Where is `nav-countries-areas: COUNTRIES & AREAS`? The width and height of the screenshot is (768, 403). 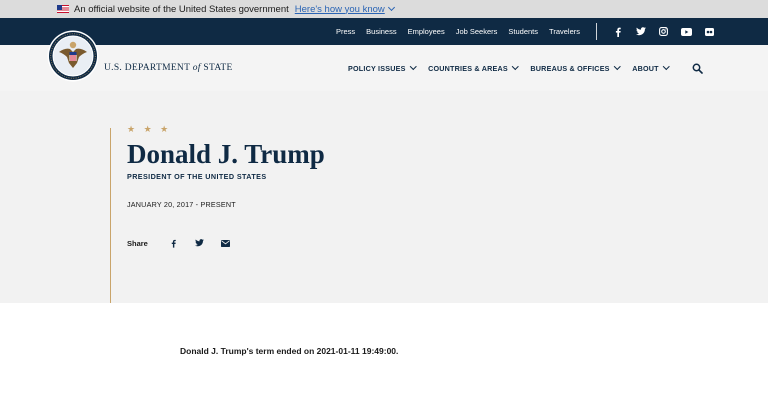 nav-countries-areas: COUNTRIES & AREAS is located at coordinates (473, 68).